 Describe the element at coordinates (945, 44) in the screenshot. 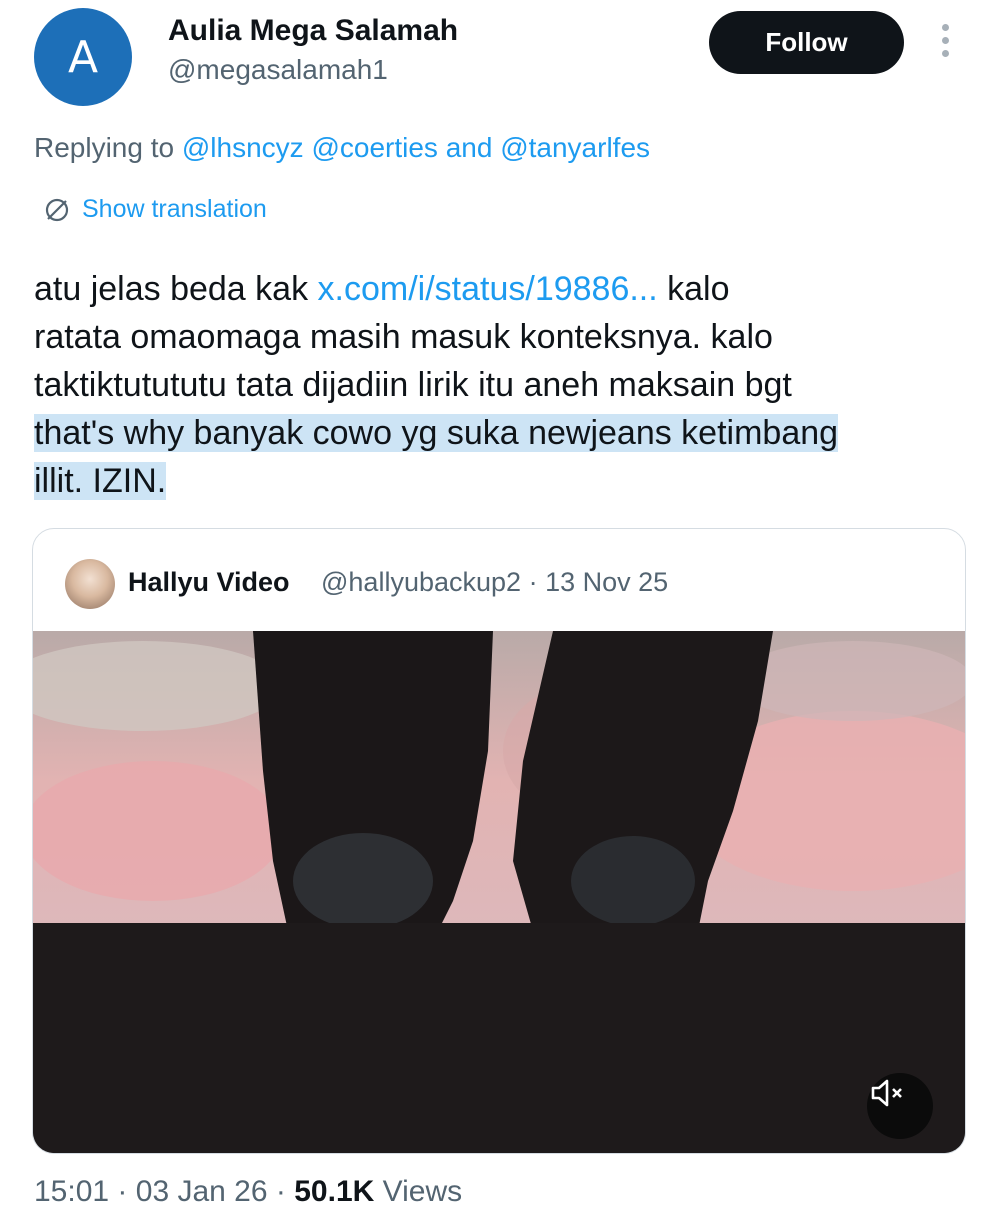

I see `more-options-icon` at that location.